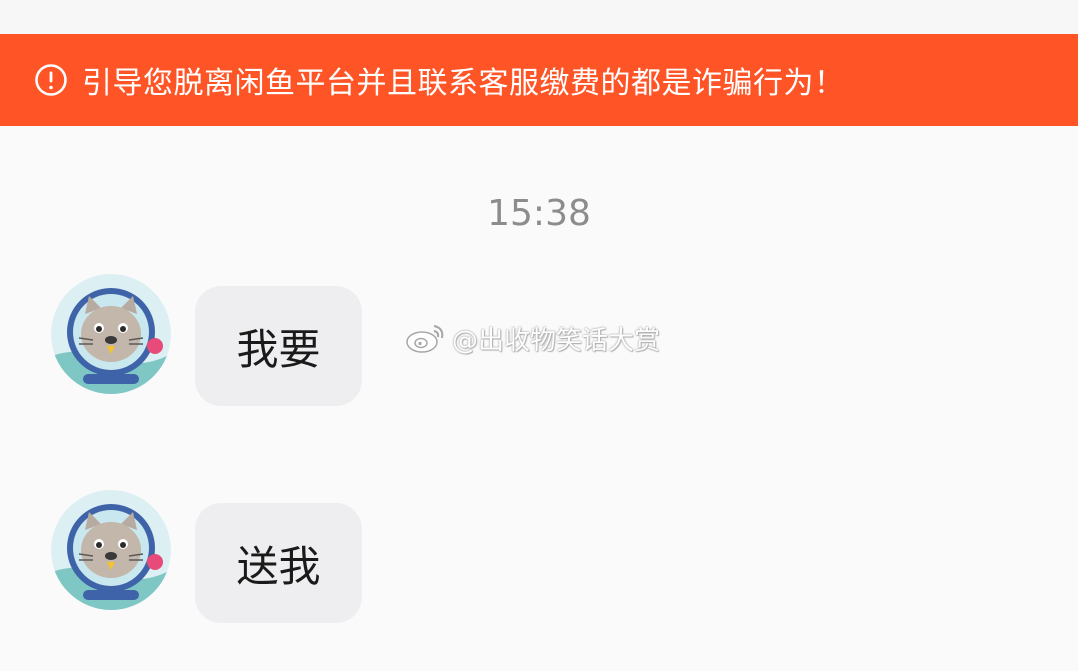  What do you see at coordinates (51, 80) in the screenshot?
I see `info-circle-icon` at bounding box center [51, 80].